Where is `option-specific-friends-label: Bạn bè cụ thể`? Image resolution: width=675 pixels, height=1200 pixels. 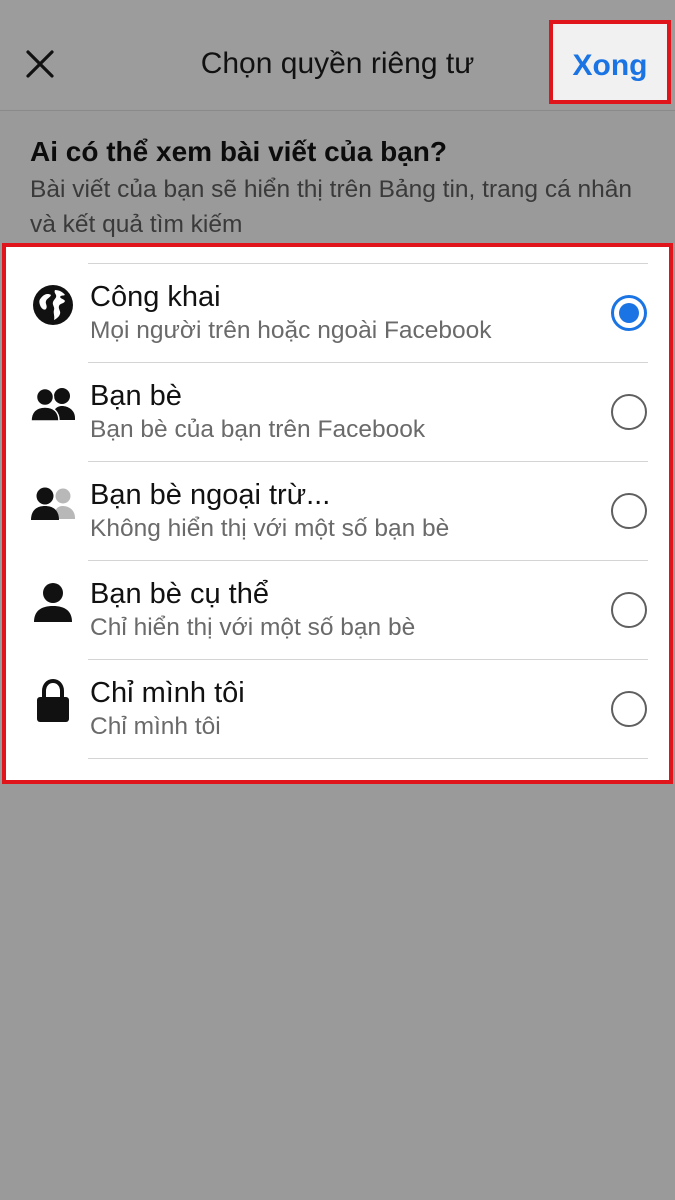
option-specific-friends-label: Bạn bè cụ thể is located at coordinates (179, 594).